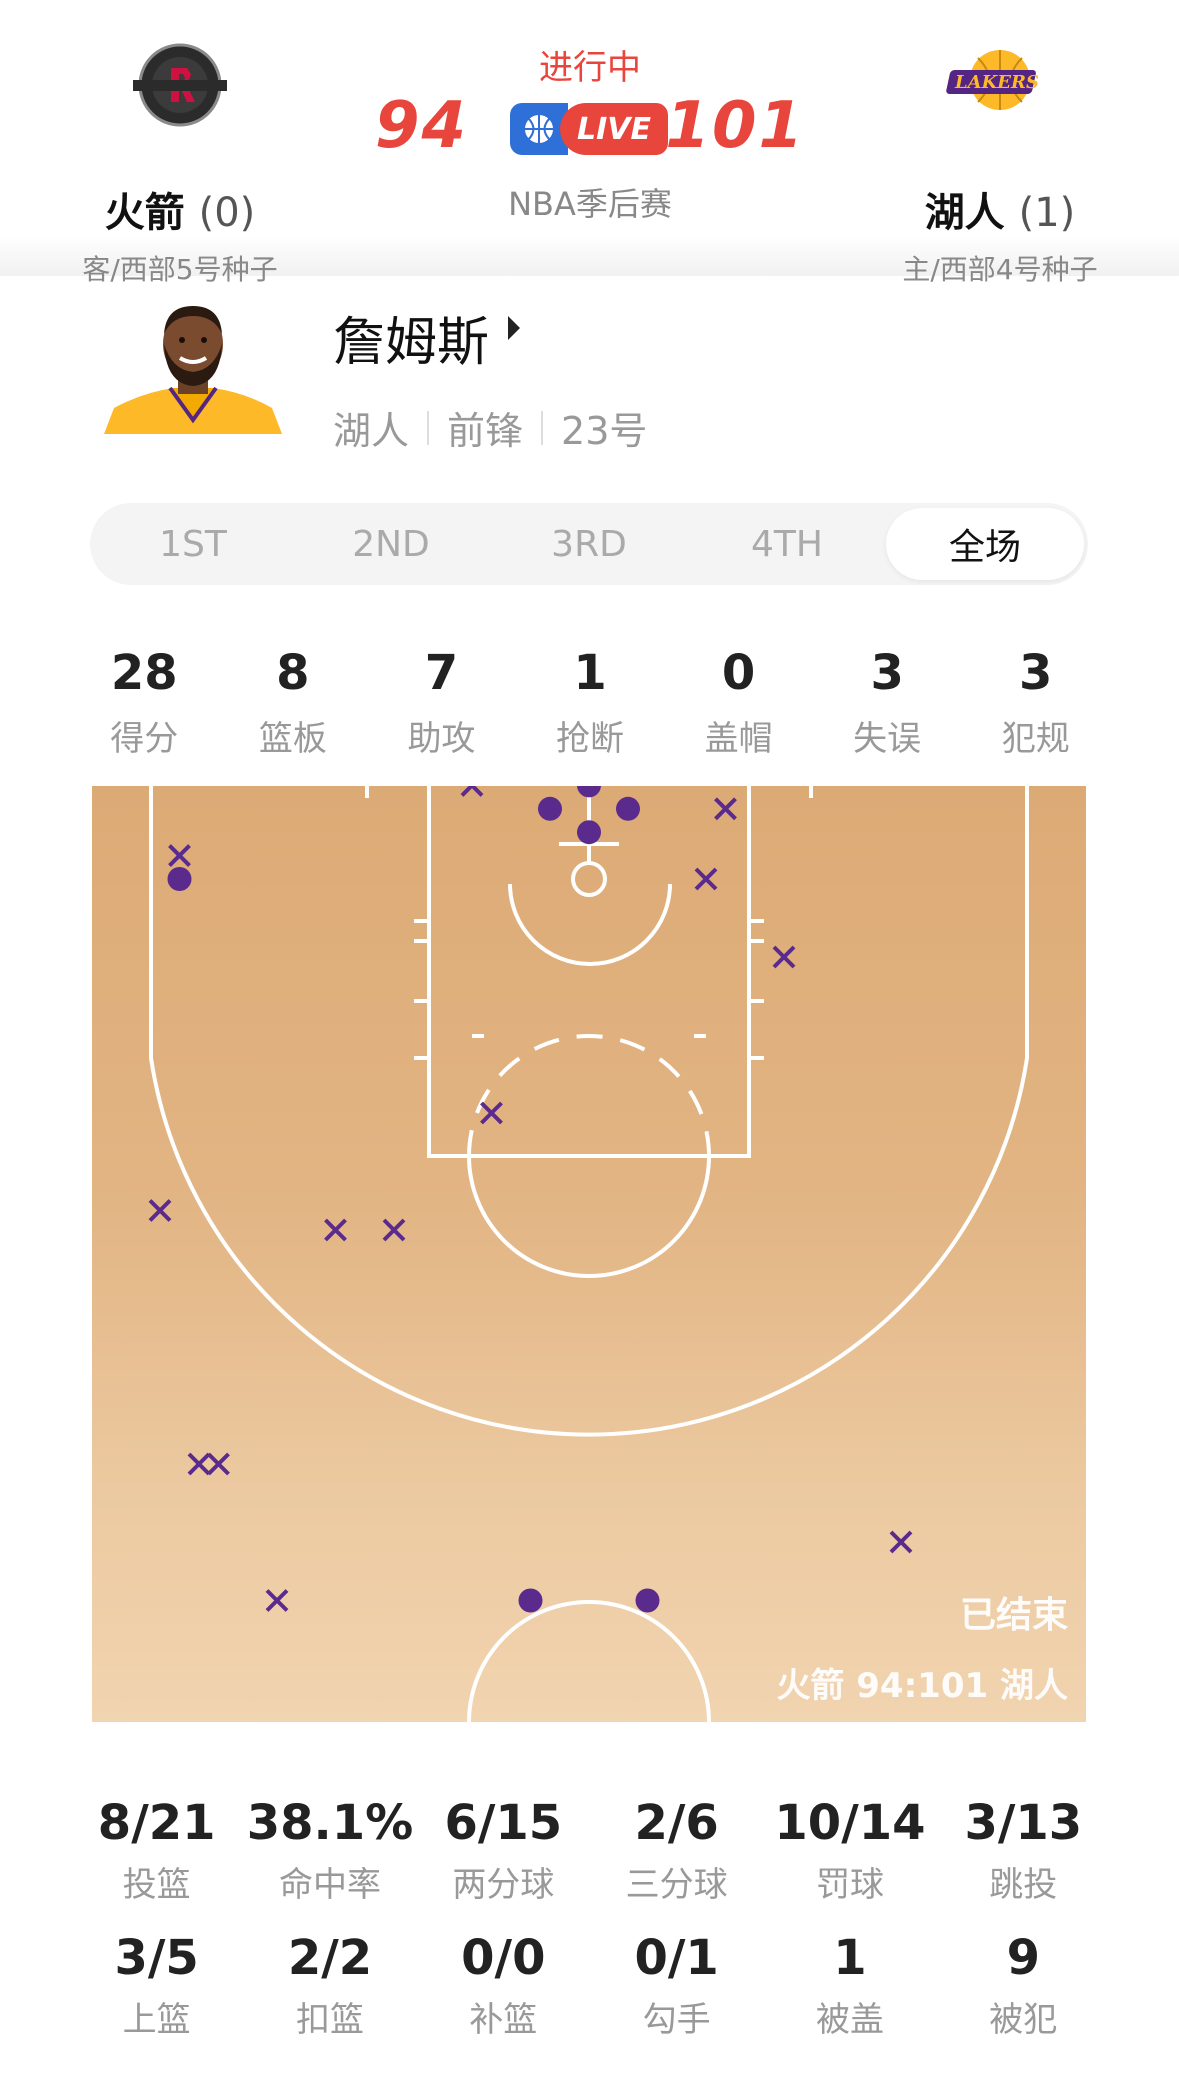  Describe the element at coordinates (503, 1958) in the screenshot. I see `stat-value: 0/0` at that location.